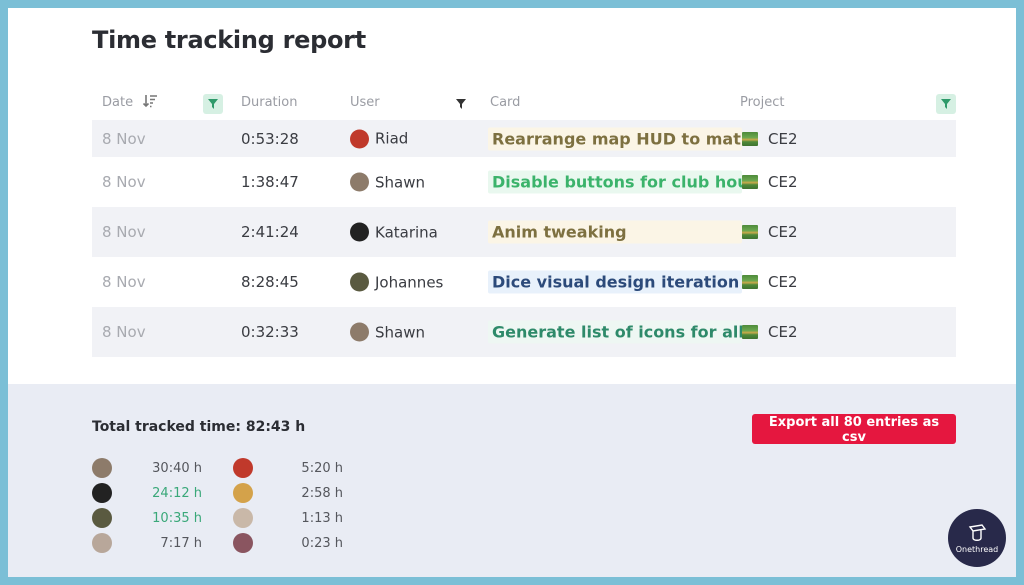  What do you see at coordinates (409, 282) in the screenshot?
I see `user-name: Johannes` at bounding box center [409, 282].